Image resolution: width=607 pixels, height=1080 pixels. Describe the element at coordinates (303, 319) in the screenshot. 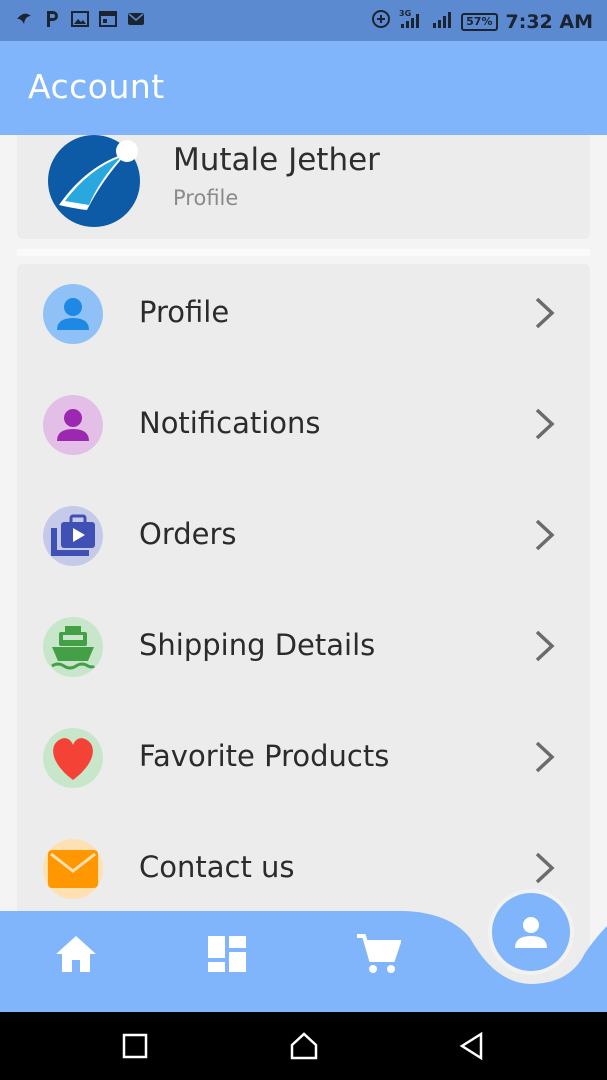

I see `menu-item-profile: Profile` at that location.